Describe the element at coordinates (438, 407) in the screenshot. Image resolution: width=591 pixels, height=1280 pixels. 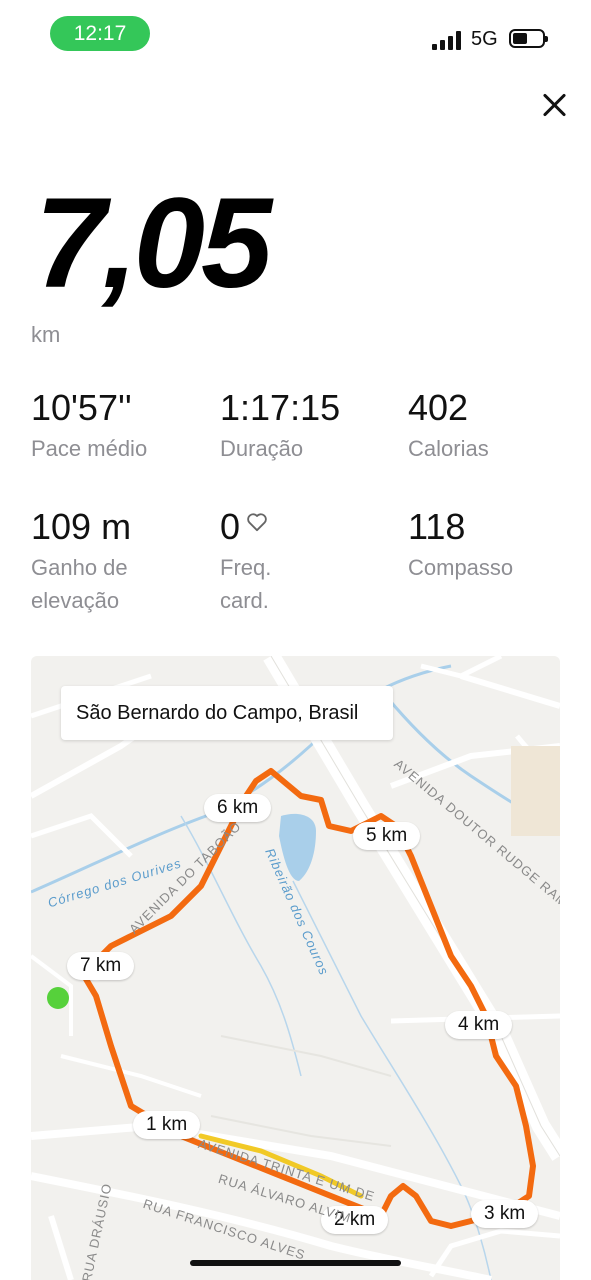
I see `stat-value: 402` at that location.